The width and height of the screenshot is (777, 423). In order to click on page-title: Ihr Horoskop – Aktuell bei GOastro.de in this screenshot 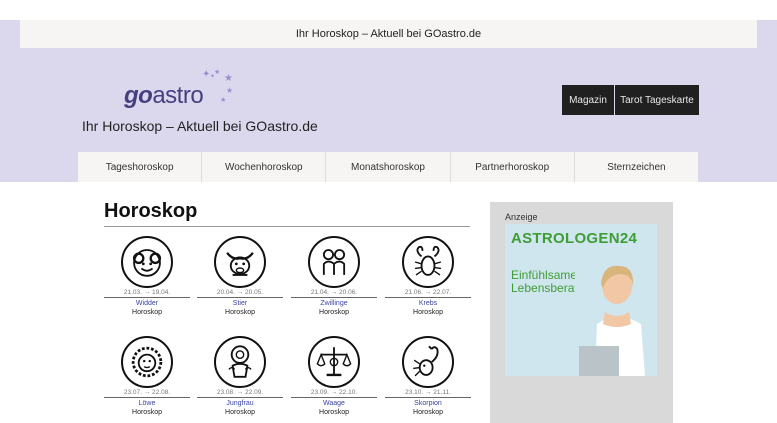, I will do `click(388, 34)`.